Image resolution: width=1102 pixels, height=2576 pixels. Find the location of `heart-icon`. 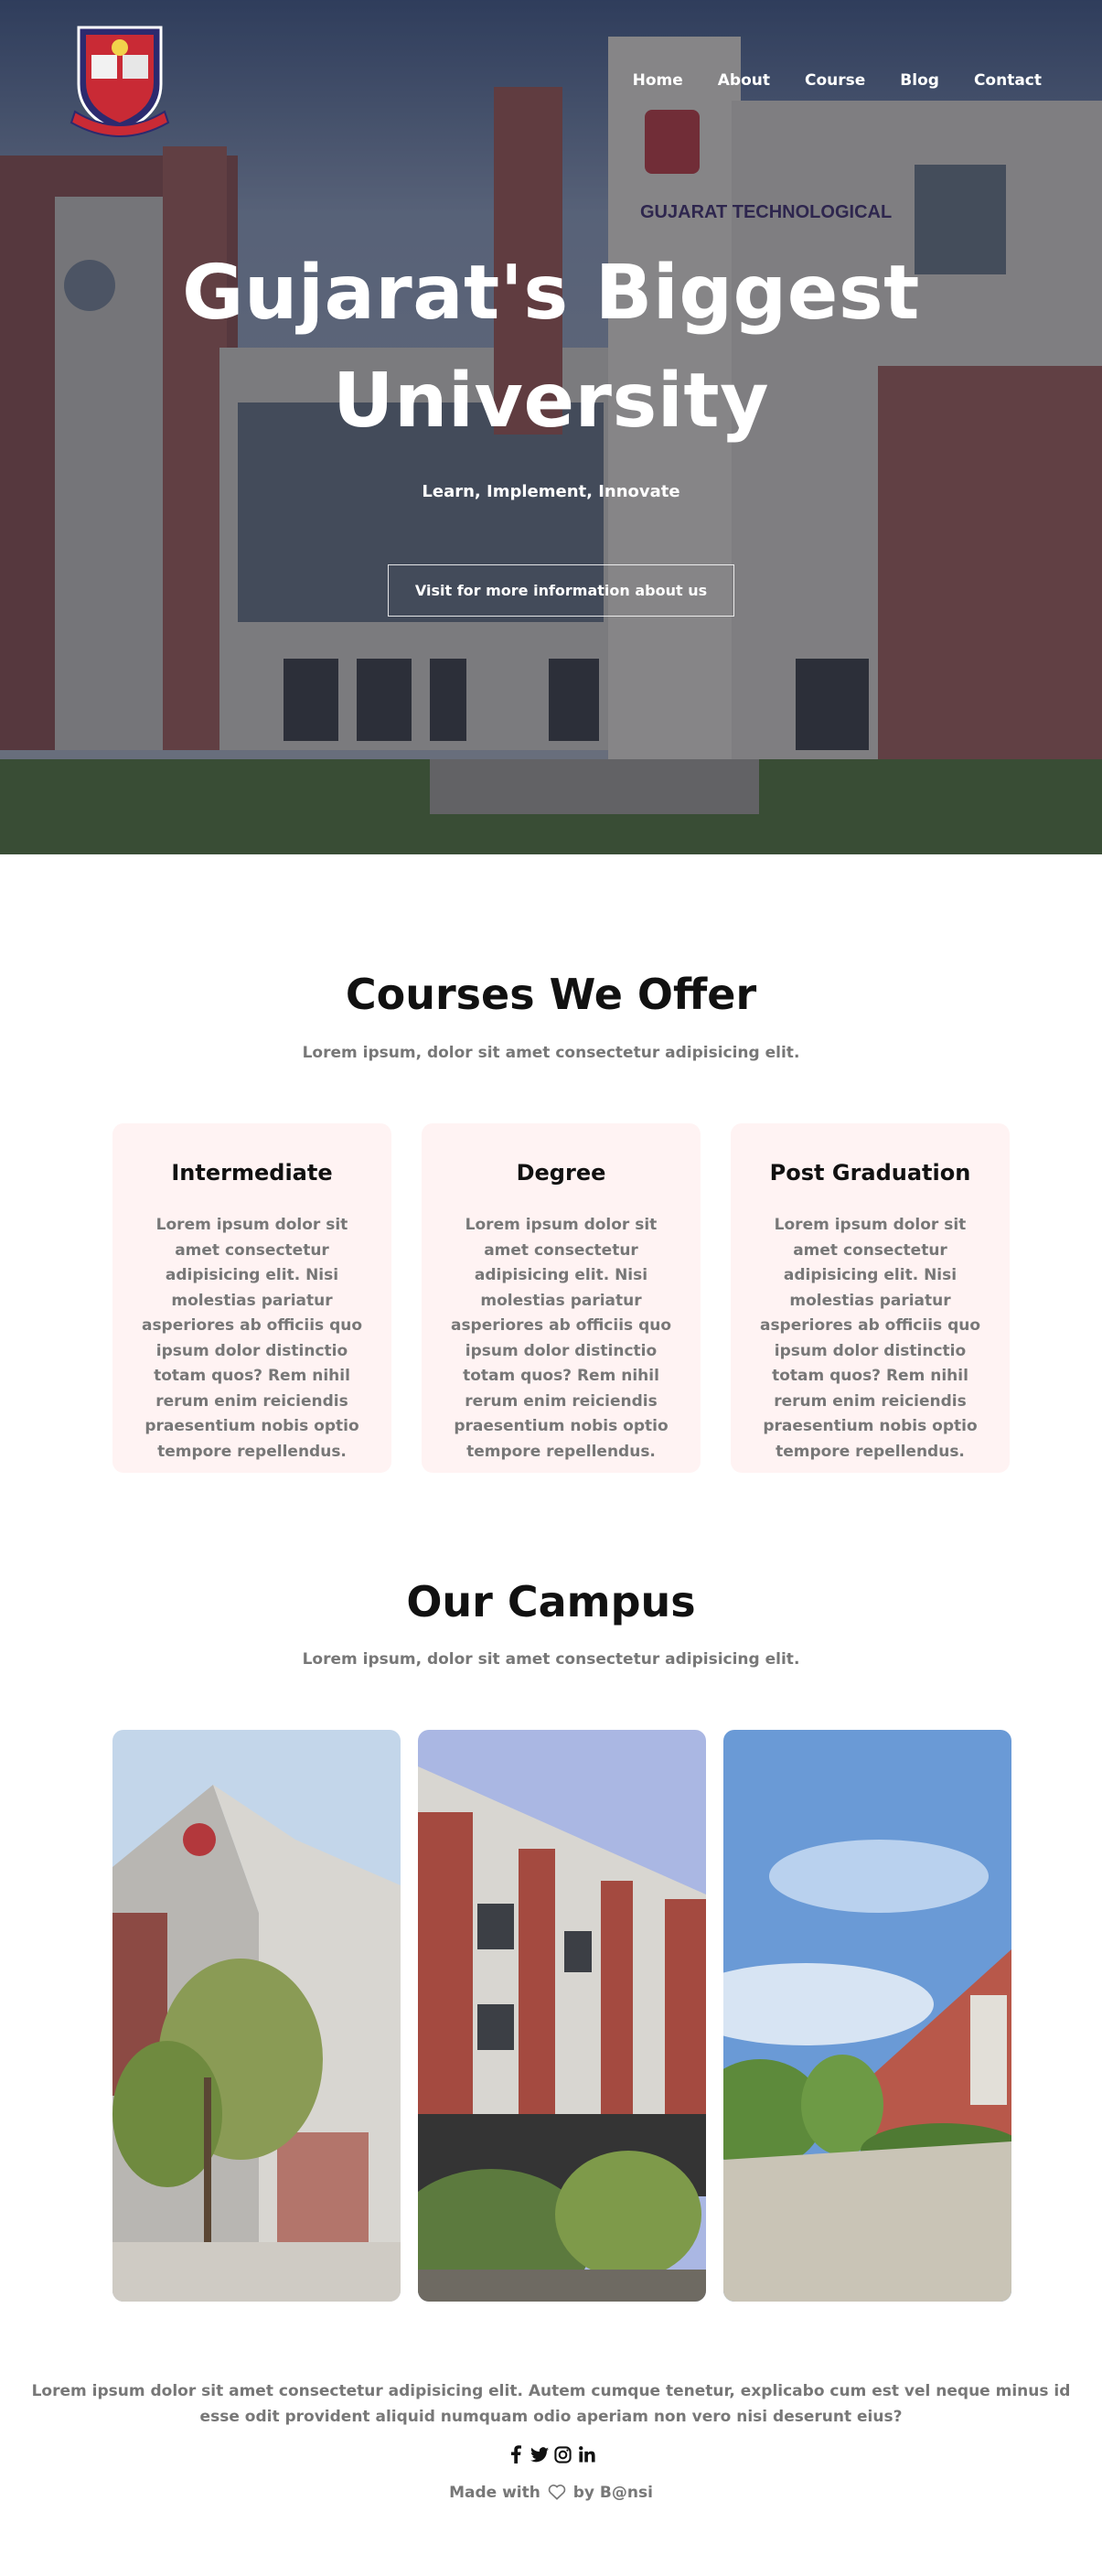

heart-icon is located at coordinates (557, 2493).